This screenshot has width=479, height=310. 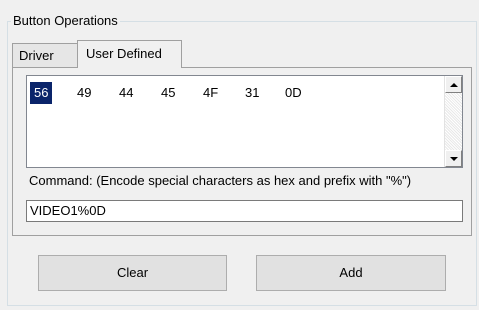 I want to click on scroll-down-button, so click(x=453, y=158).